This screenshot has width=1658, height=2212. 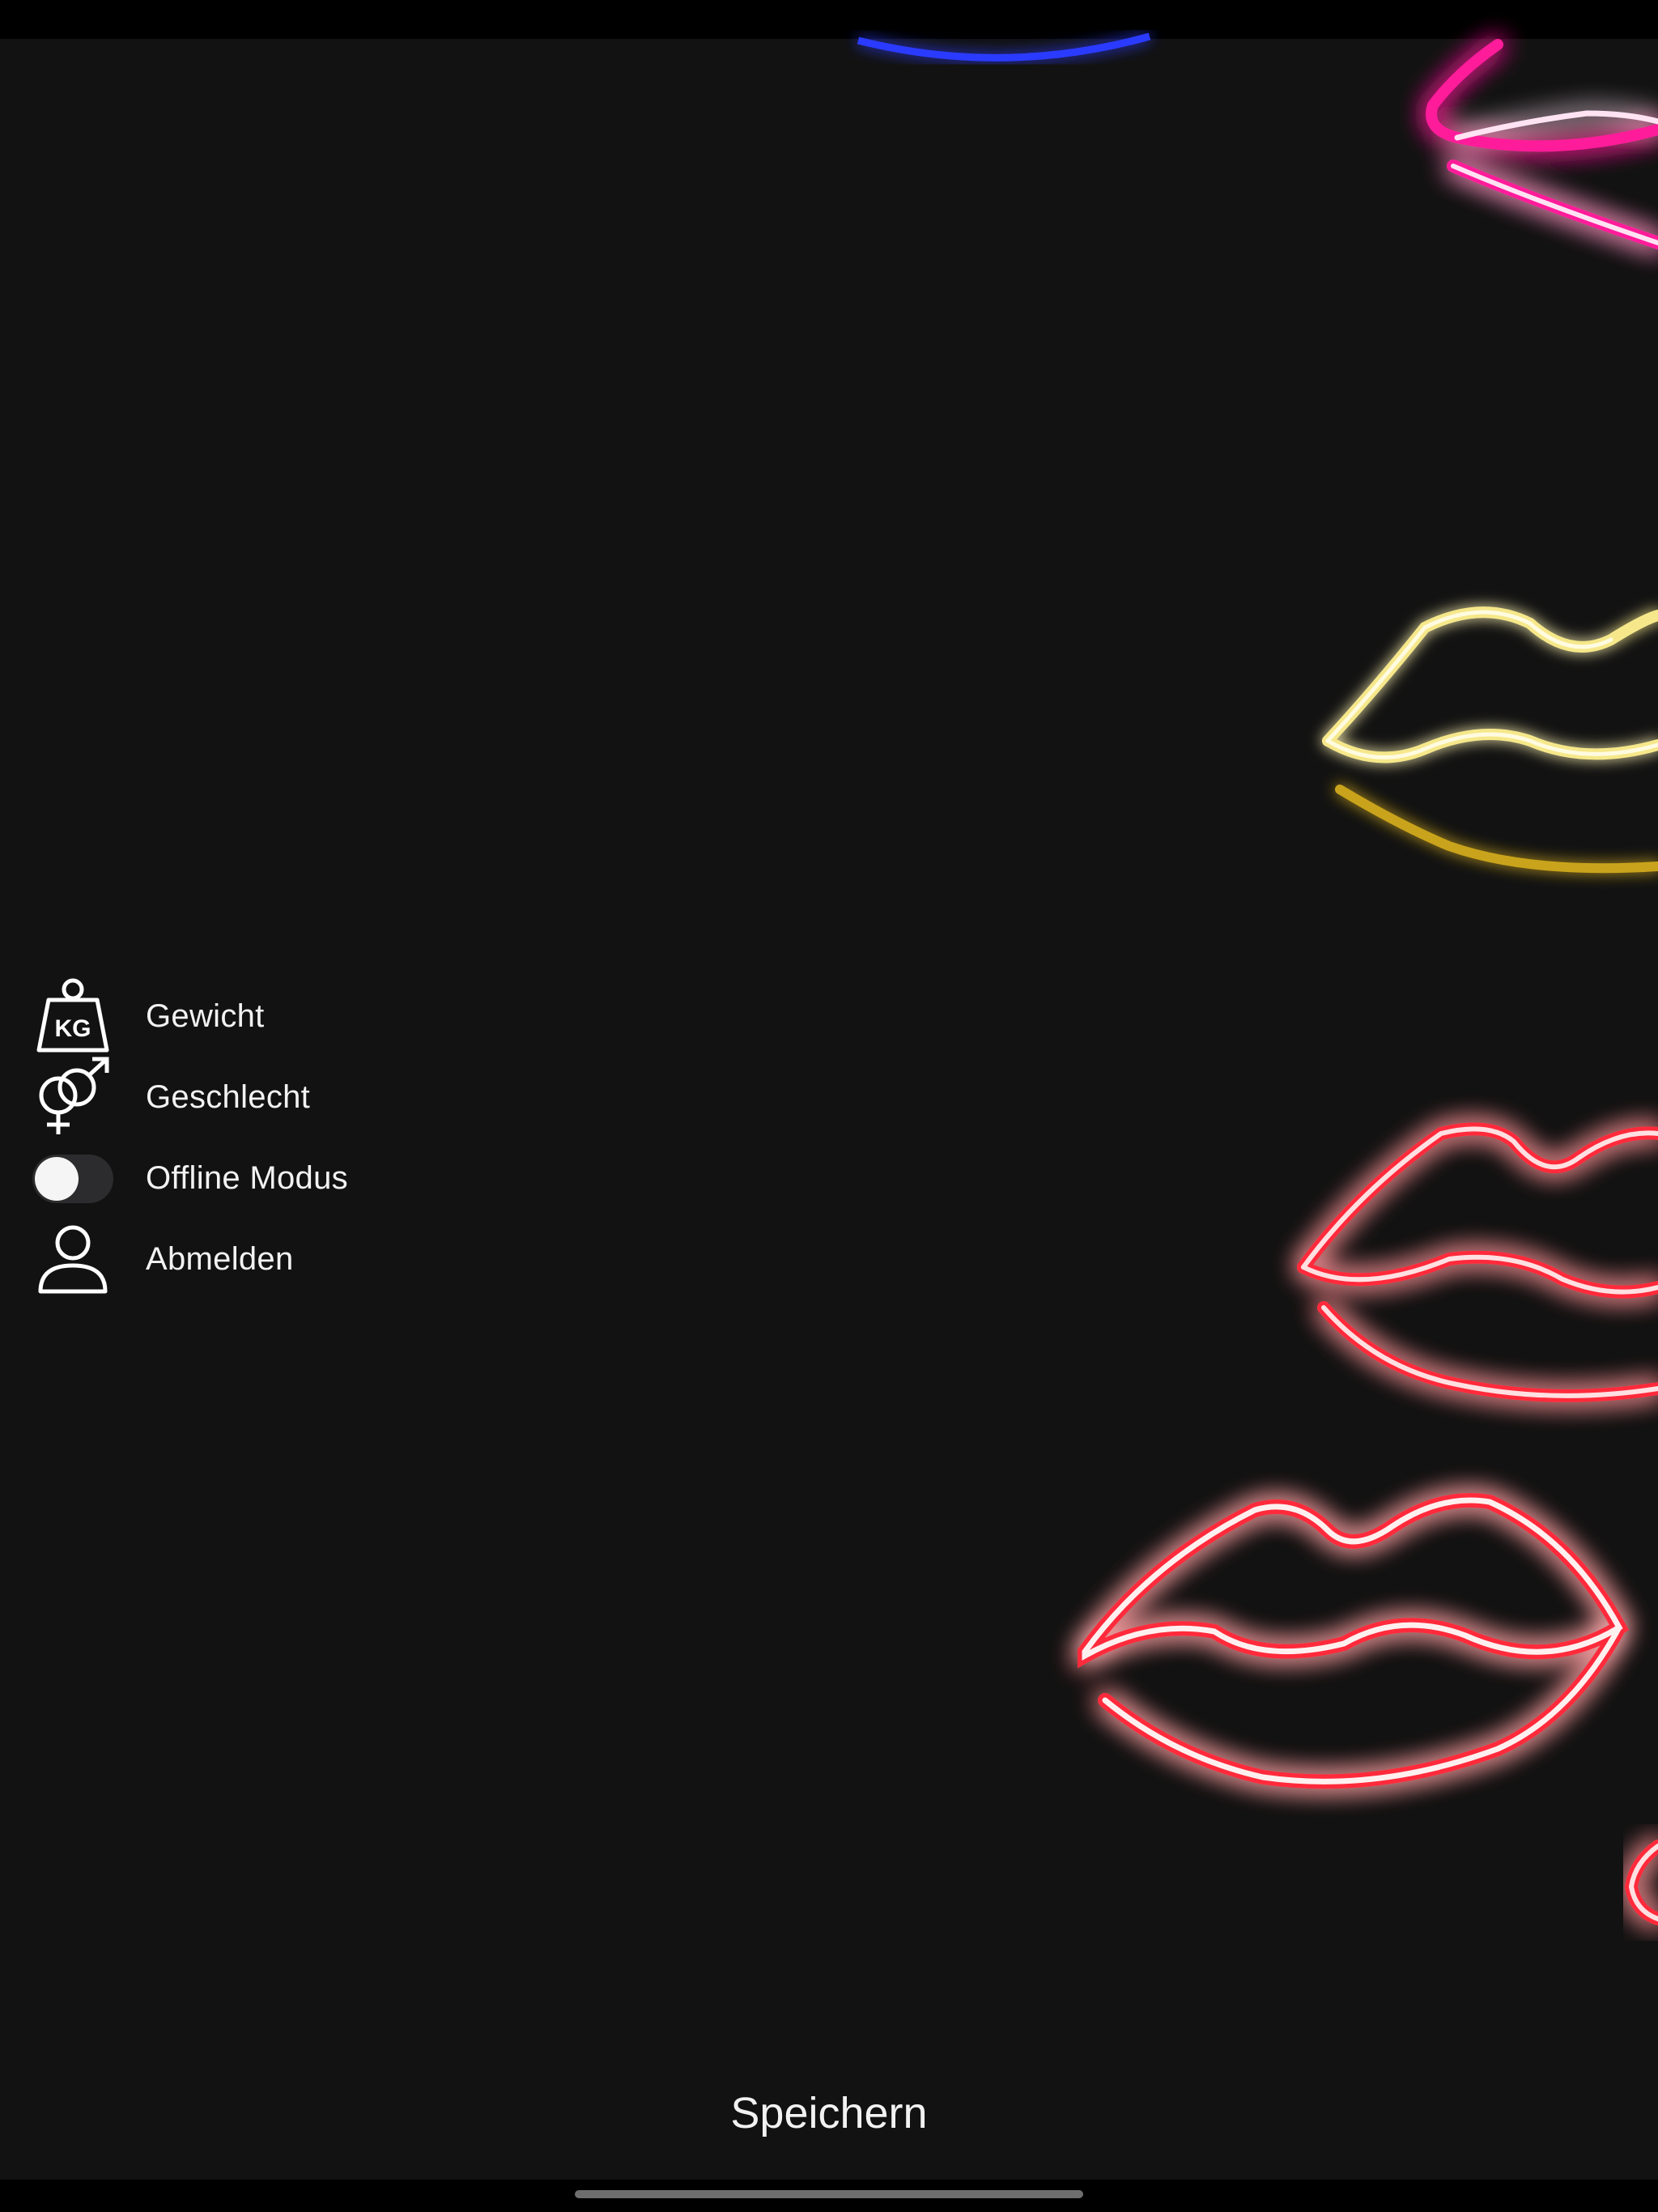 I want to click on gender-icon, so click(x=72, y=1097).